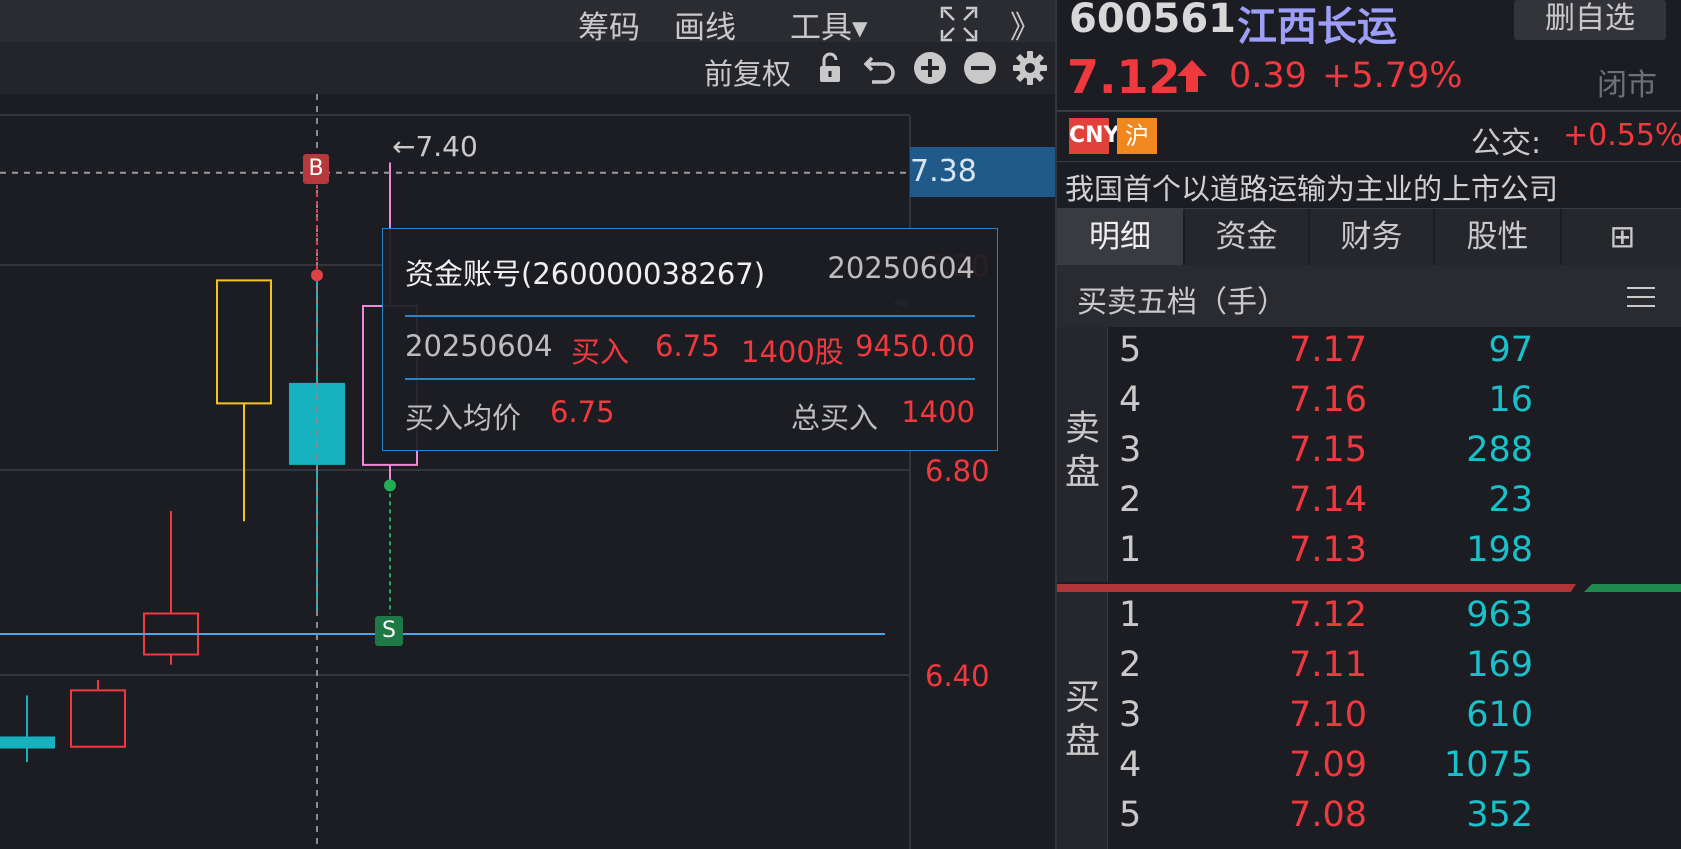 This screenshot has height=849, width=1681. What do you see at coordinates (582, 412) in the screenshot?
I see `avg-price-value: 6.75` at bounding box center [582, 412].